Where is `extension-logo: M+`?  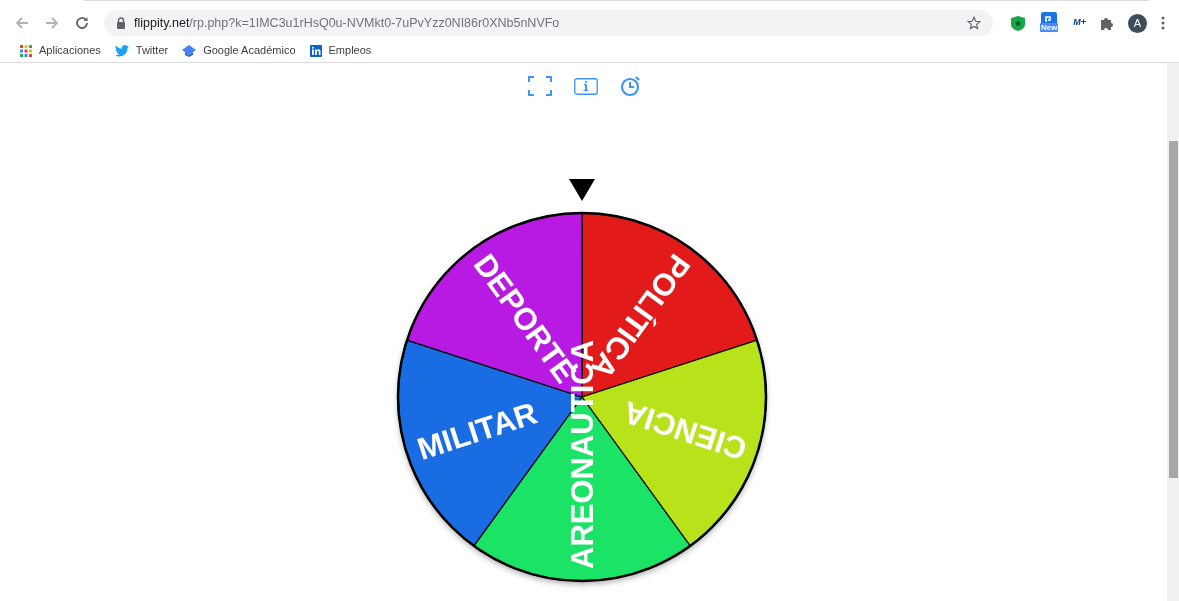
extension-logo: M+ is located at coordinates (1079, 23).